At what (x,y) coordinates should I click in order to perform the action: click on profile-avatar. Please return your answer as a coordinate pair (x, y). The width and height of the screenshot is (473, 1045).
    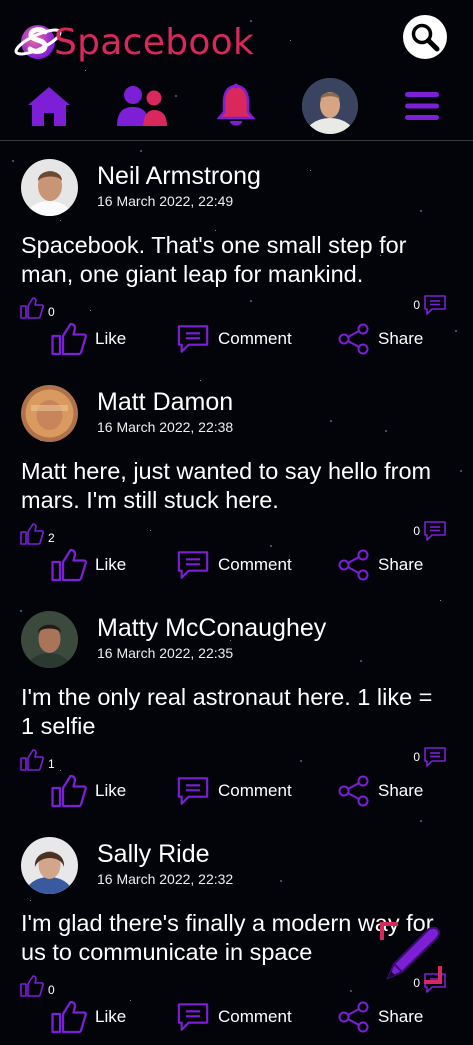
    Looking at the image, I should click on (330, 106).